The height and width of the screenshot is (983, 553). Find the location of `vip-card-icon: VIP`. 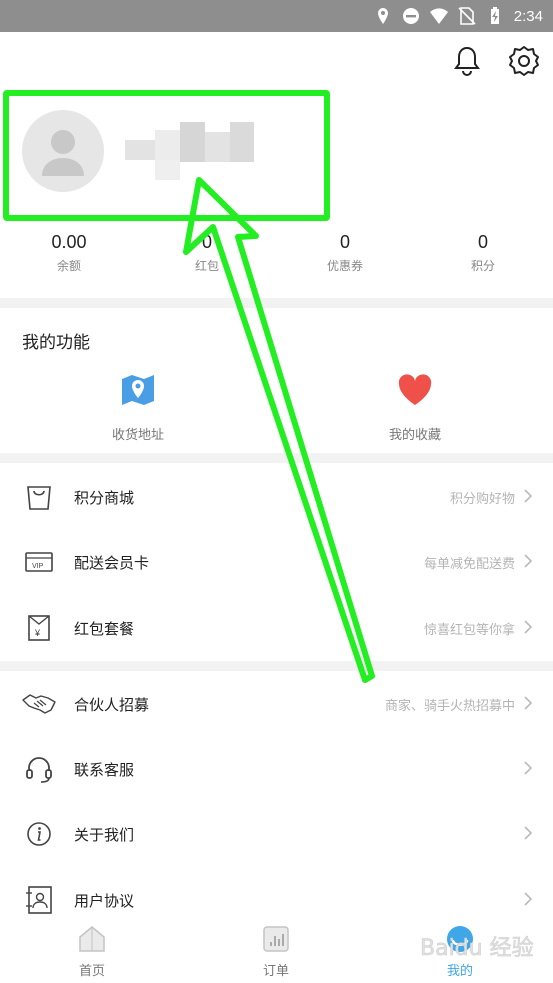

vip-card-icon: VIP is located at coordinates (39, 562).